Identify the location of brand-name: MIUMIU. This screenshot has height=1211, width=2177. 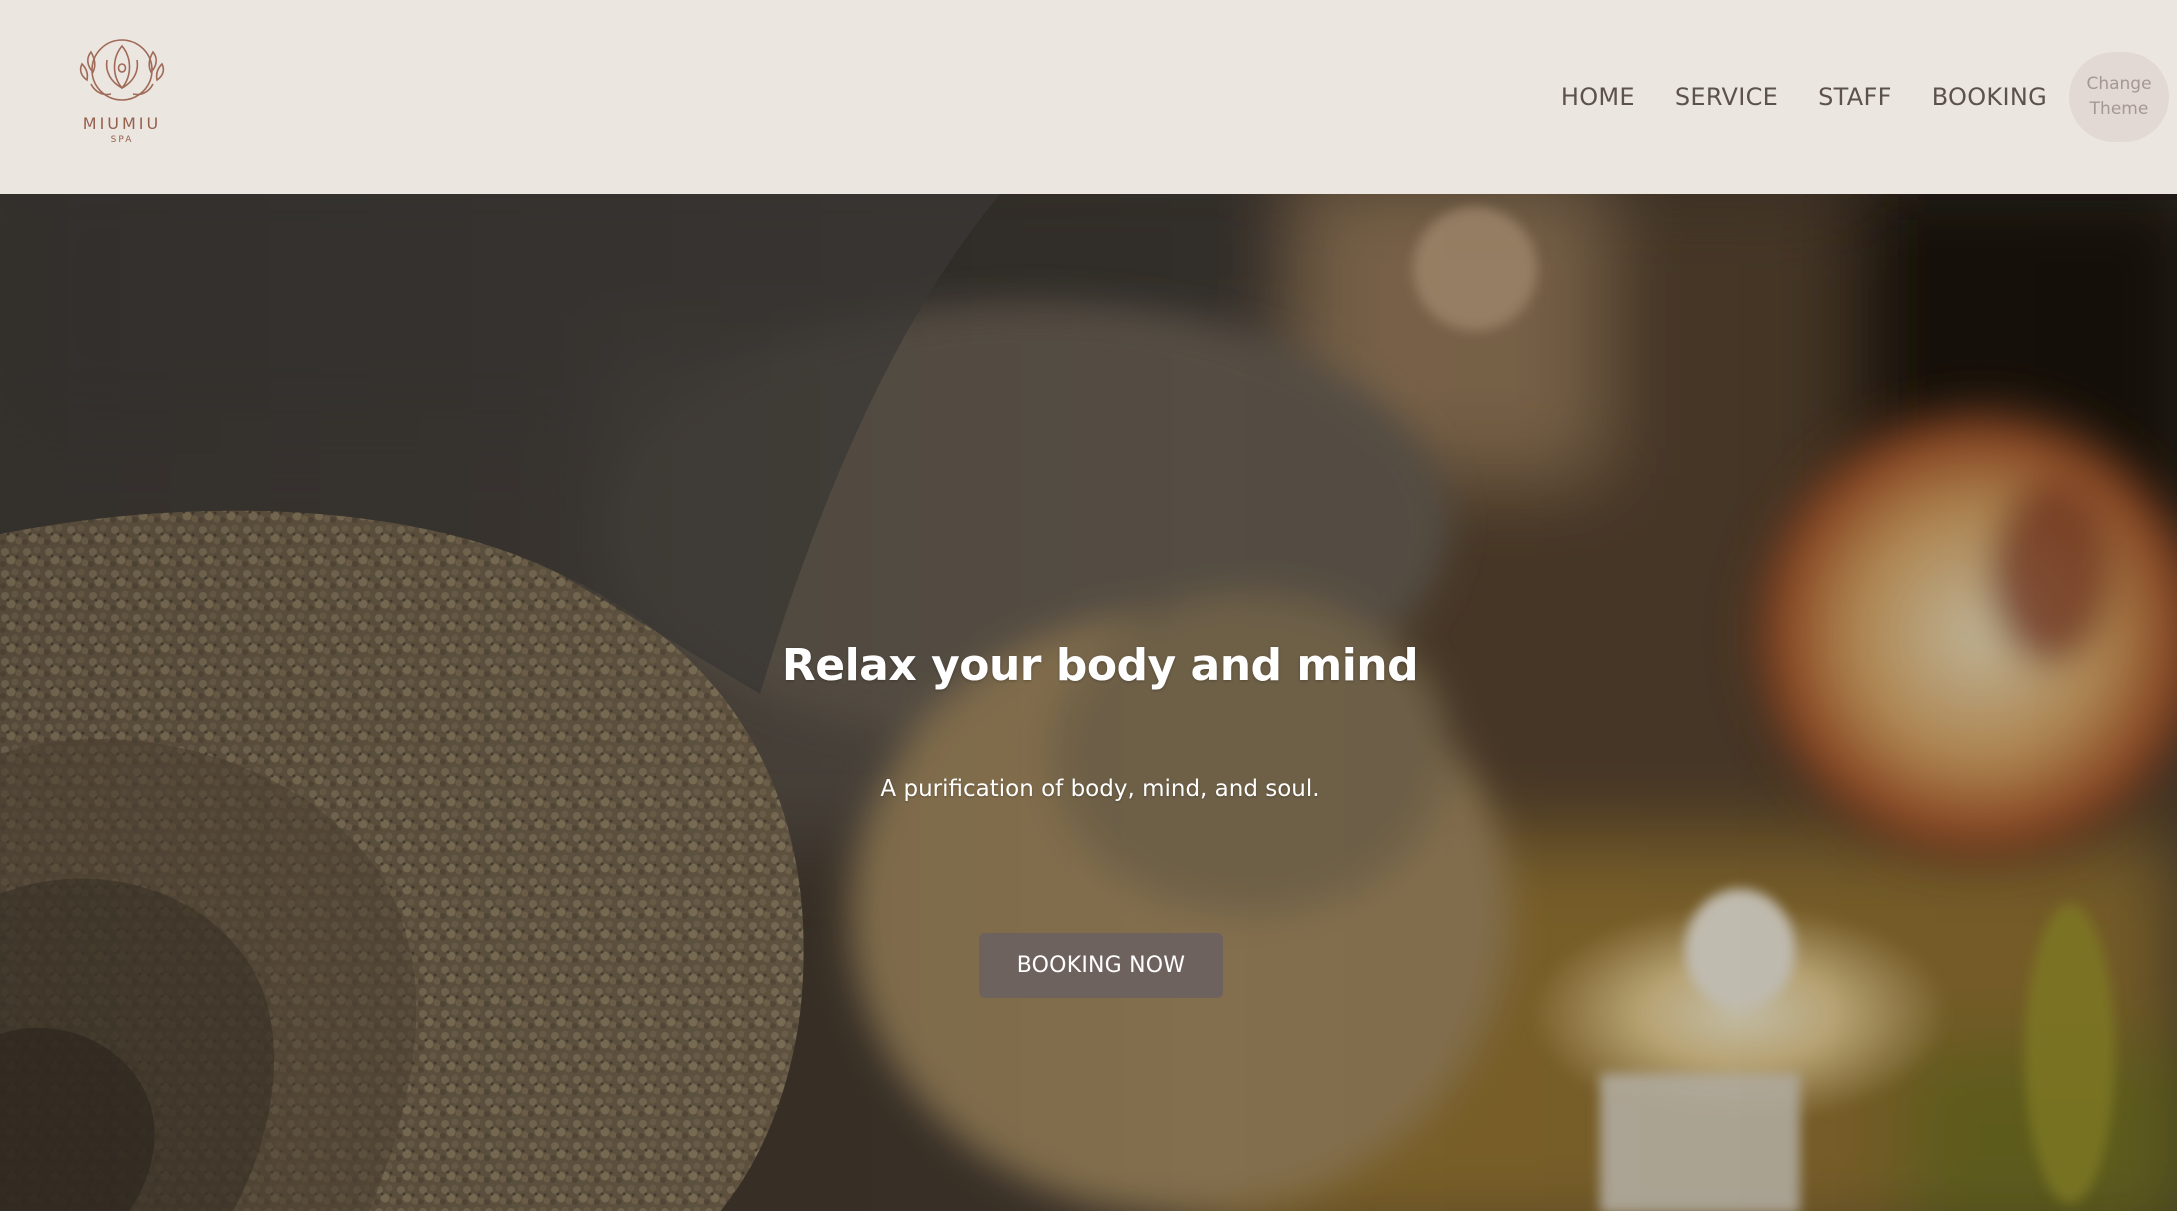
(122, 123).